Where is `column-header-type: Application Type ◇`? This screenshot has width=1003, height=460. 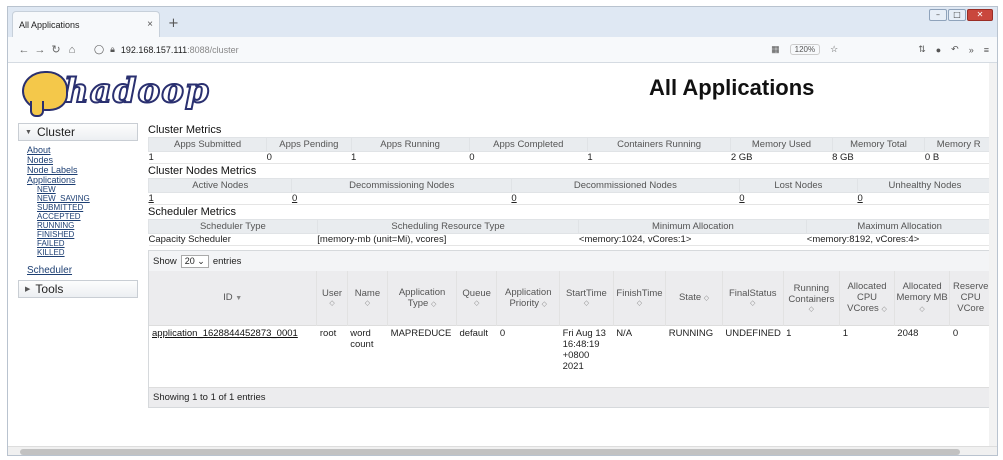
column-header-type: Application Type ◇ is located at coordinates (422, 298).